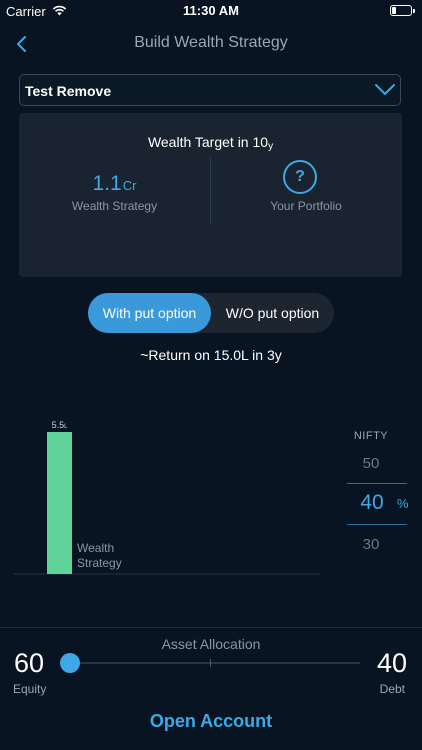 This screenshot has width=422, height=750. What do you see at coordinates (167, 497) in the screenshot?
I see `return-chart: 5.5L Wealth Strategy` at bounding box center [167, 497].